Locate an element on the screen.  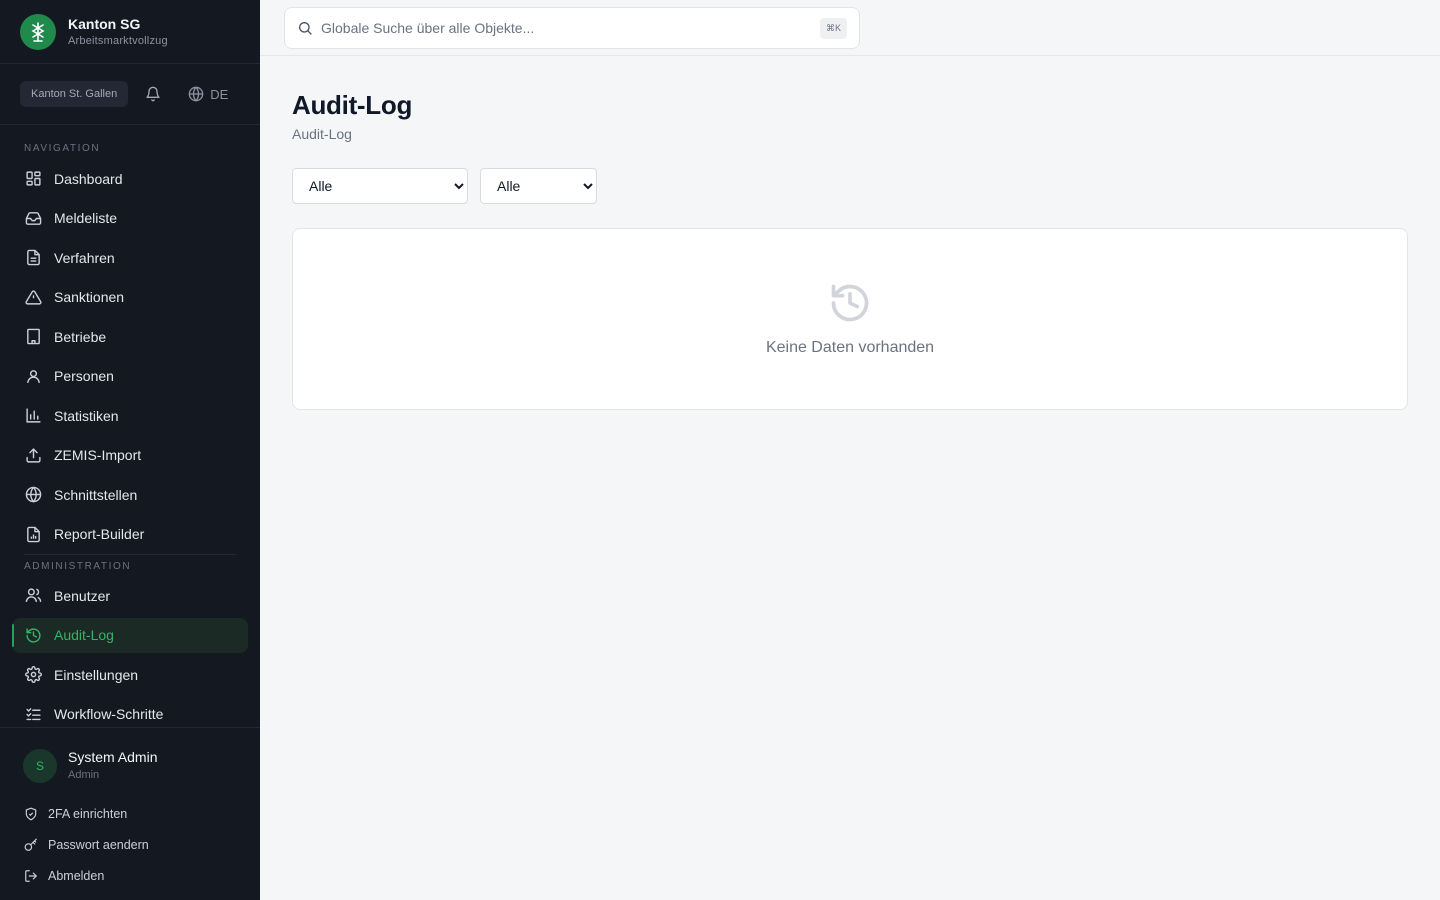
sidebar-item-label: Meldeliste is located at coordinates (86, 218).